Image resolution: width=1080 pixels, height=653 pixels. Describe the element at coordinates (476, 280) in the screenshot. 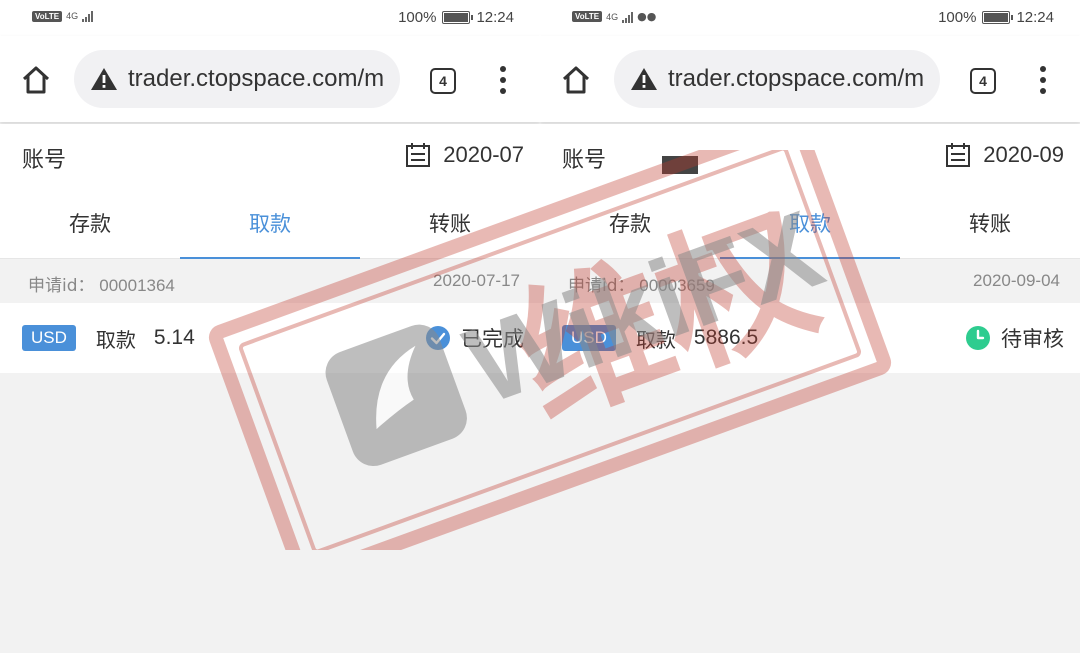

I see `request-date: 2020-07-17` at that location.